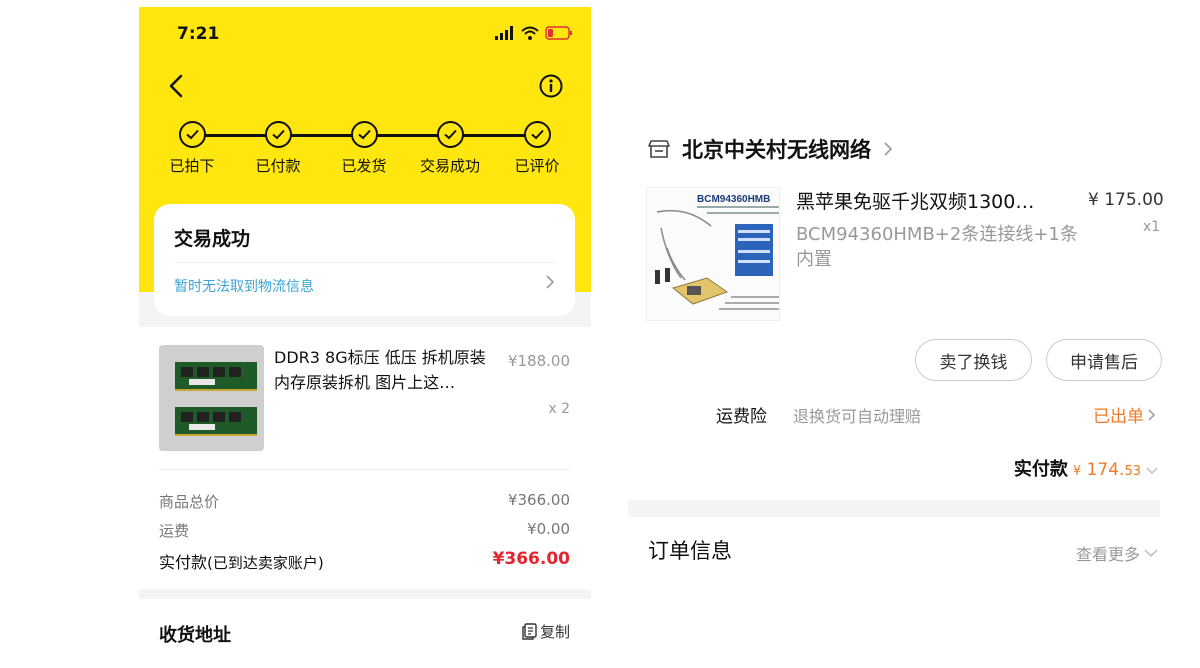  Describe the element at coordinates (1152, 227) in the screenshot. I see `product-quantity: x1` at that location.